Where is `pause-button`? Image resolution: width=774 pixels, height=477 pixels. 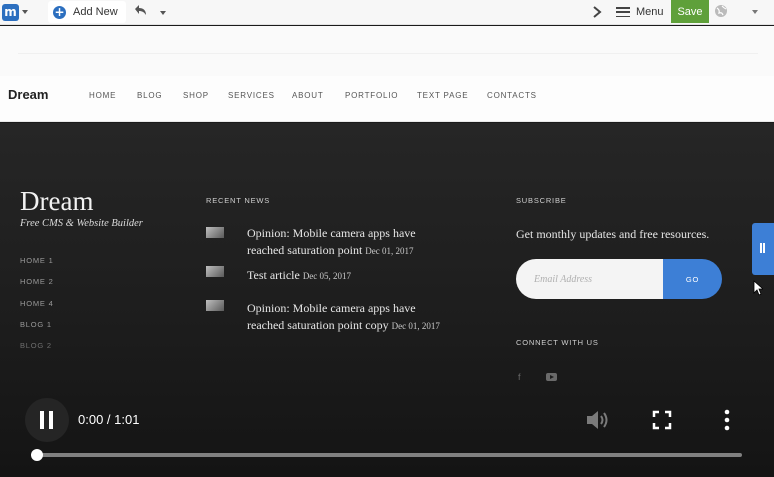 pause-button is located at coordinates (47, 420).